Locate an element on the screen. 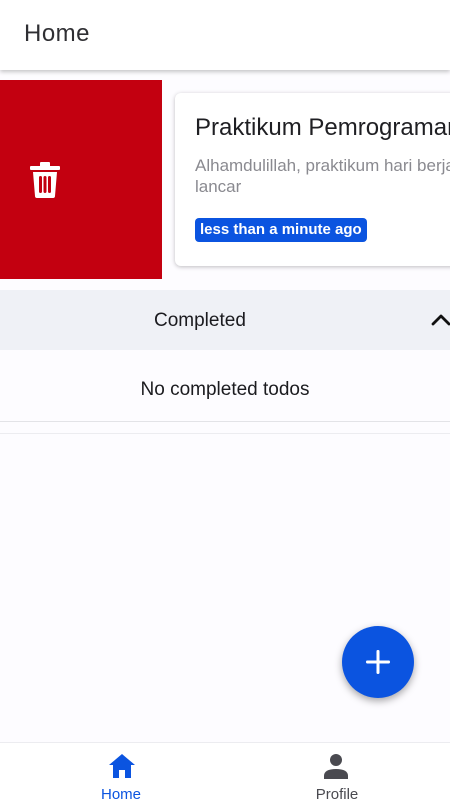  add-todo-button is located at coordinates (378, 662).